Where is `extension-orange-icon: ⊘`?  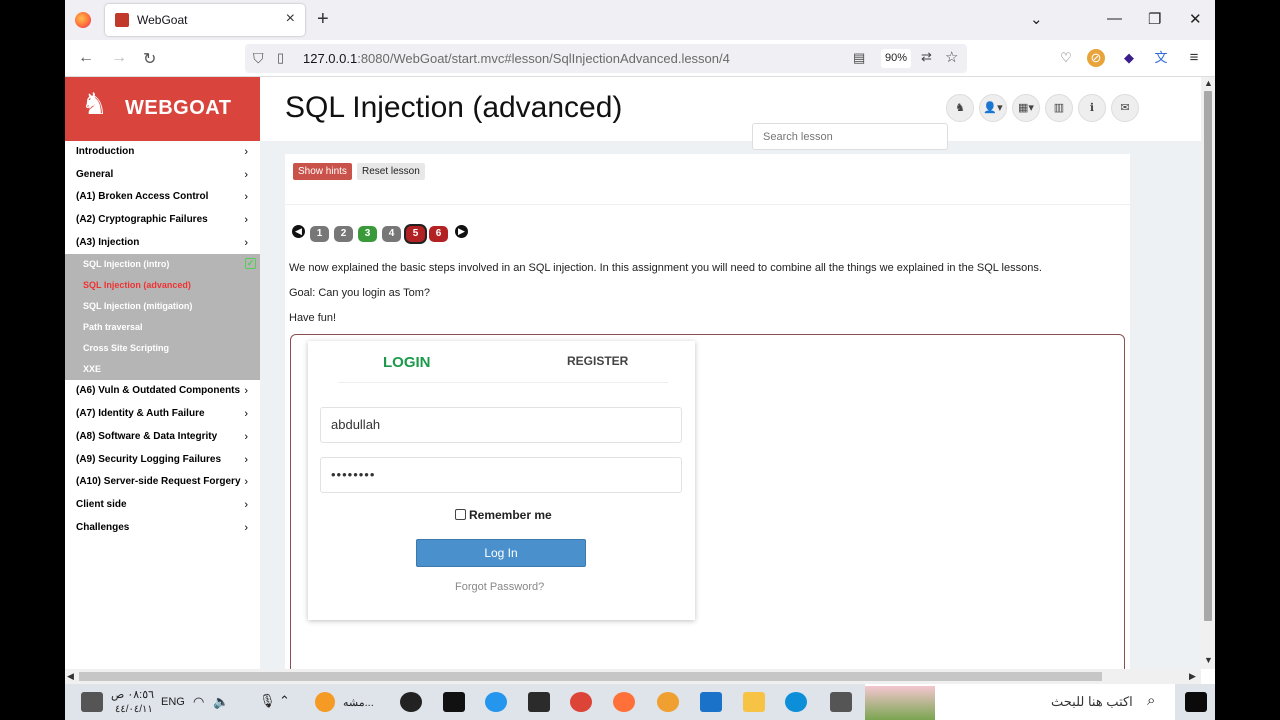
extension-orange-icon: ⊘ is located at coordinates (1096, 58).